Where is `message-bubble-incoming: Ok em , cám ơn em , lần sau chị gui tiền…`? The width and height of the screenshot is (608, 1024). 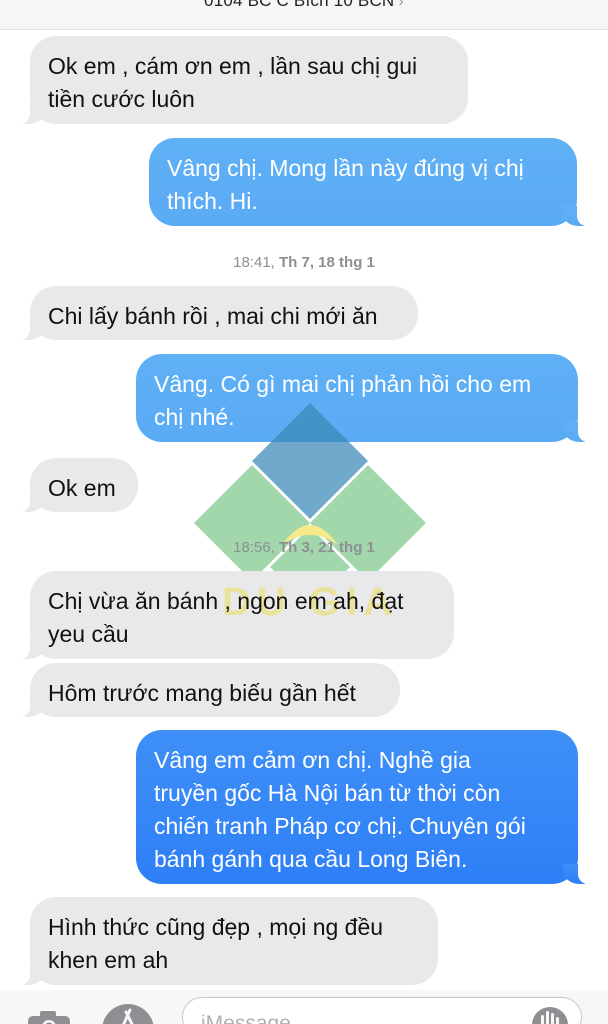
message-bubble-incoming: Ok em , cám ơn em , lần sau chị gui tiền… is located at coordinates (243, 80).